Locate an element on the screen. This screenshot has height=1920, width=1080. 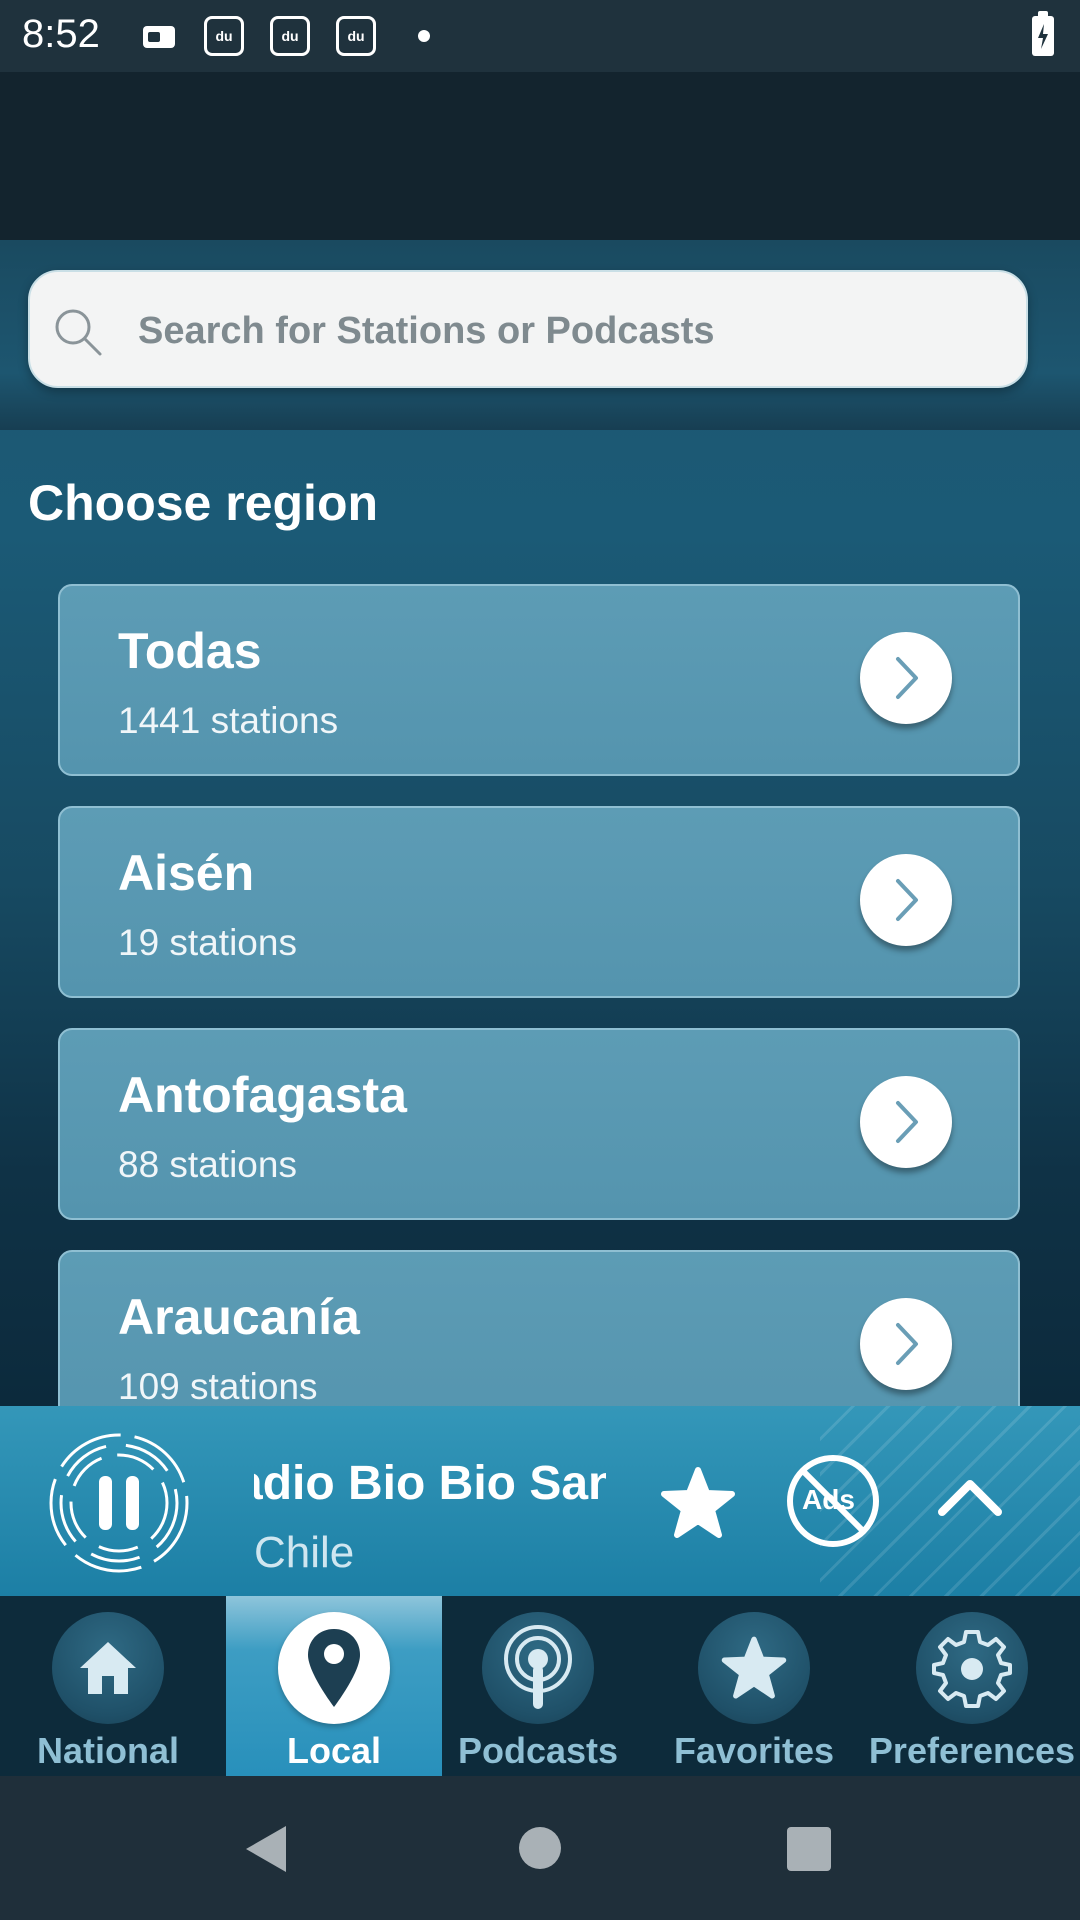
status-time: 8:52 is located at coordinates (61, 34).